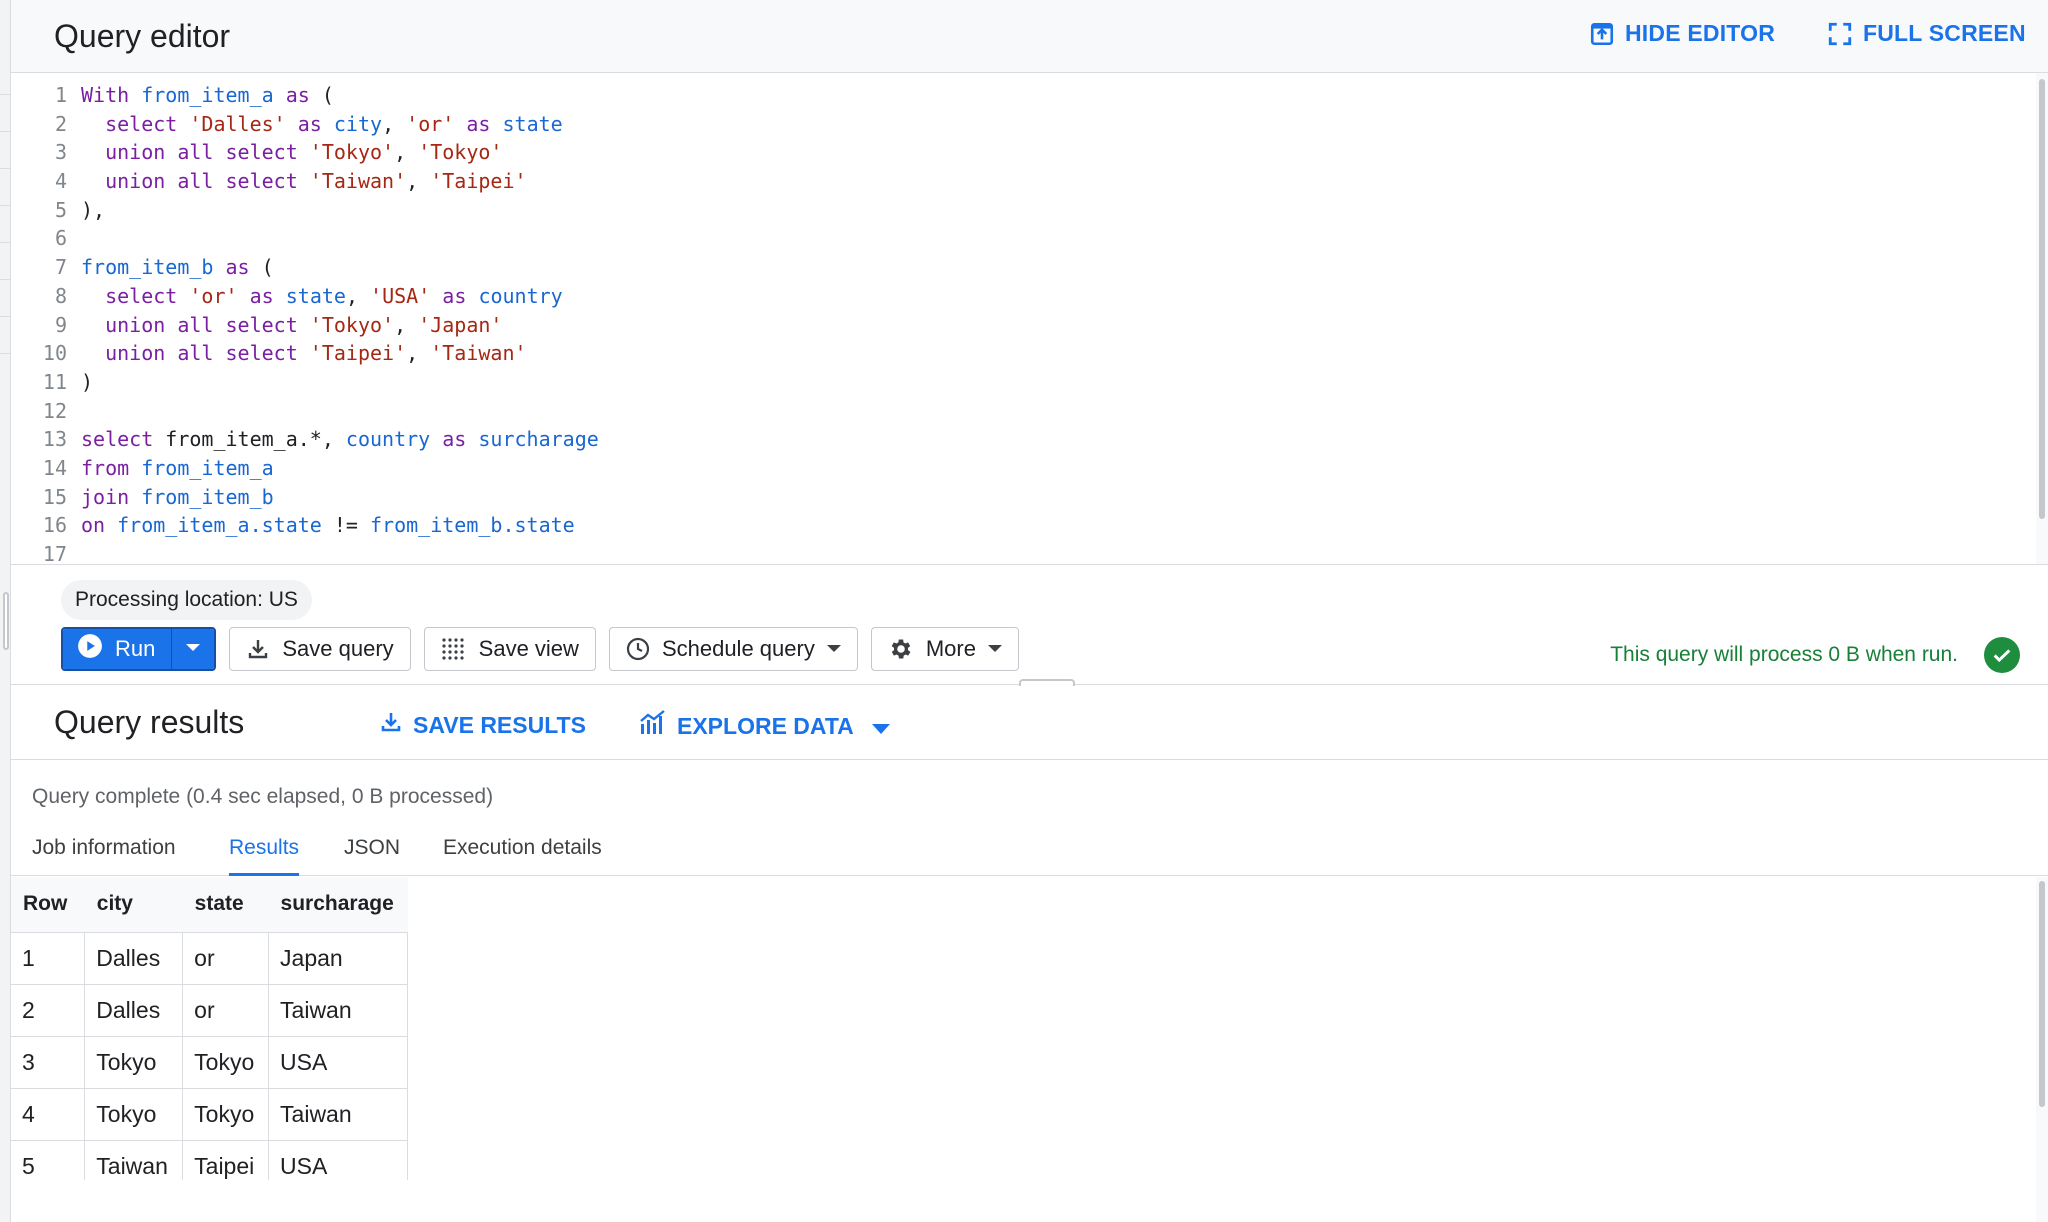  Describe the element at coordinates (90, 649) in the screenshot. I see `play-circle-icon` at that location.